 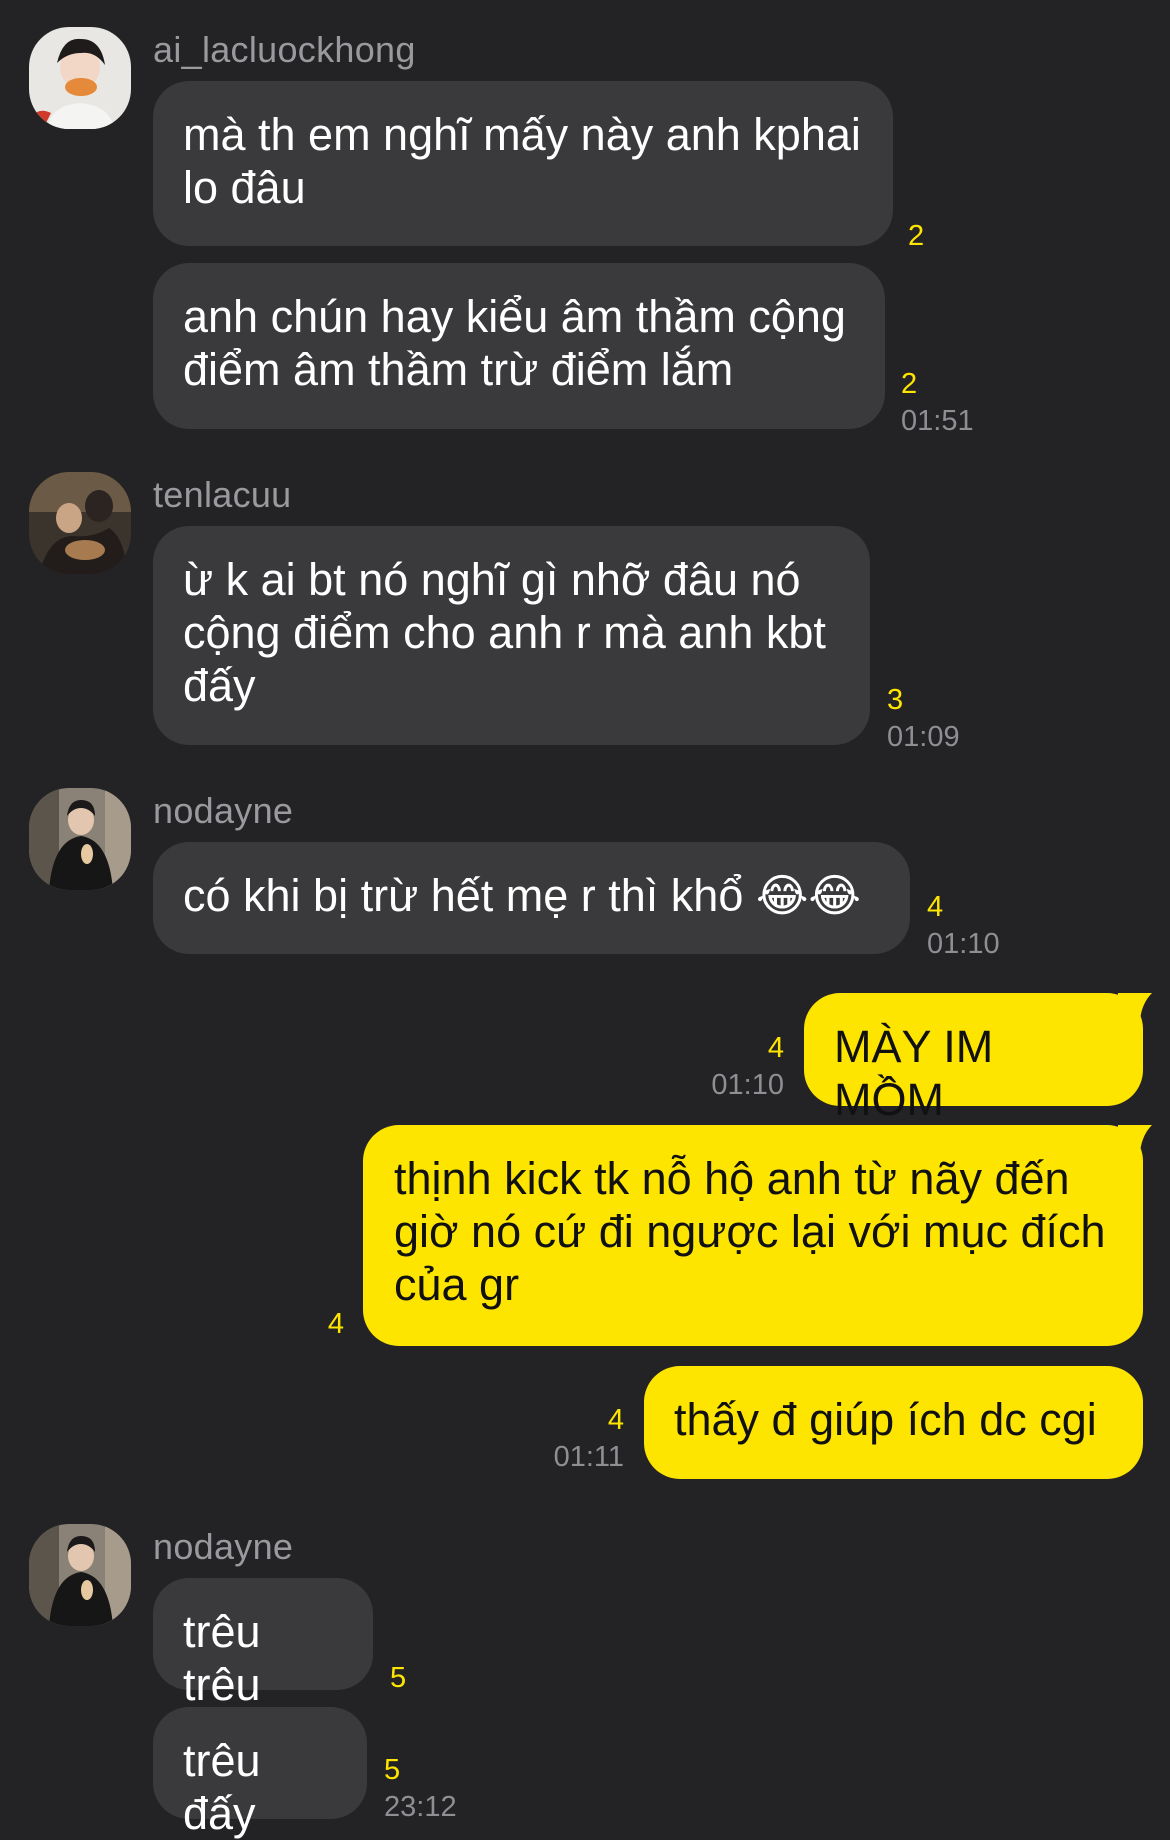 I want to click on timestamp: 01:09, so click(x=923, y=737).